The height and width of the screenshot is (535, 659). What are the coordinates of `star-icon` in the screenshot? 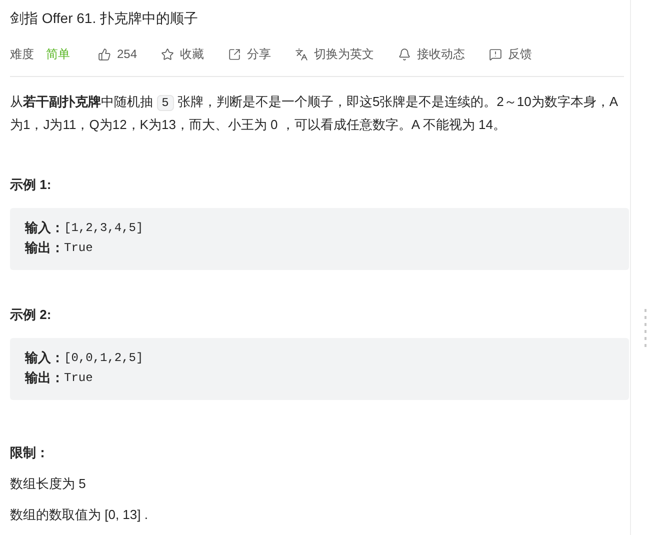 It's located at (167, 54).